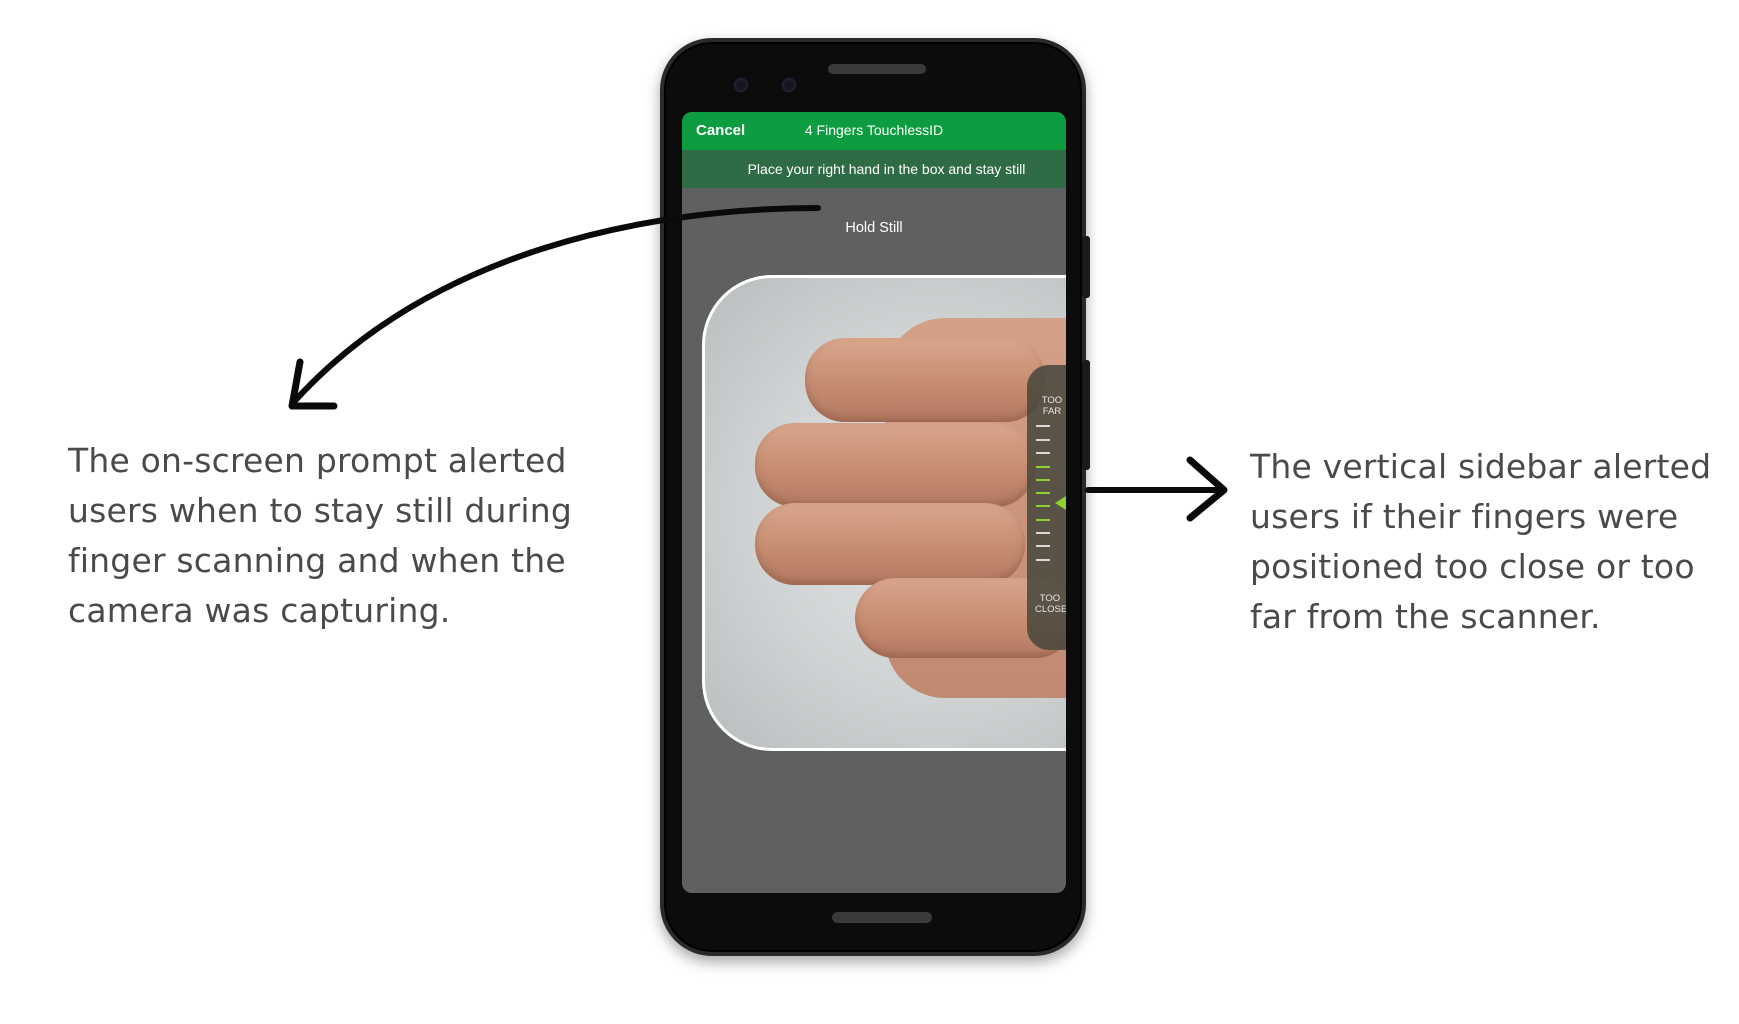  What do you see at coordinates (1060, 503) in the screenshot?
I see `distance-indicator-icon` at bounding box center [1060, 503].